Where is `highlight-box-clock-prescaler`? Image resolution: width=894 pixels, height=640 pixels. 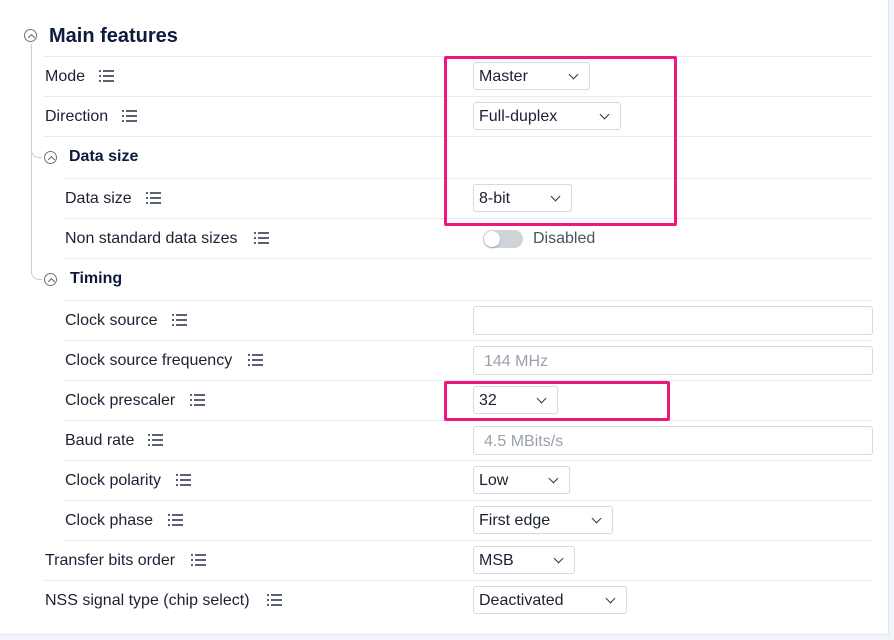
highlight-box-clock-prescaler is located at coordinates (557, 401).